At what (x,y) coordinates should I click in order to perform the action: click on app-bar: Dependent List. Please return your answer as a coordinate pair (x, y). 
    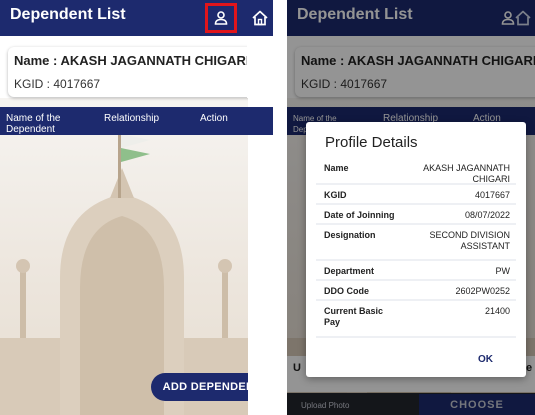
    Looking at the image, I should click on (124, 18).